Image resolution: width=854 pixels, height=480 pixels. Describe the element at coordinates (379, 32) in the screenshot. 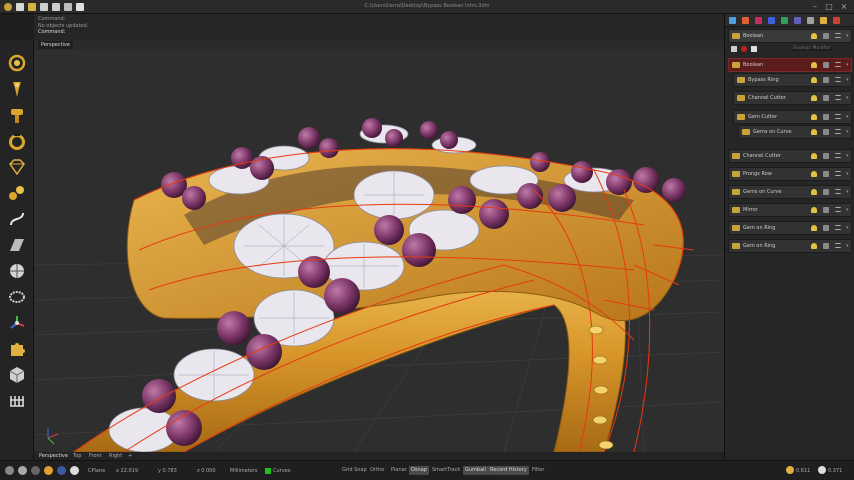

I see `command-prompt: Command:` at that location.